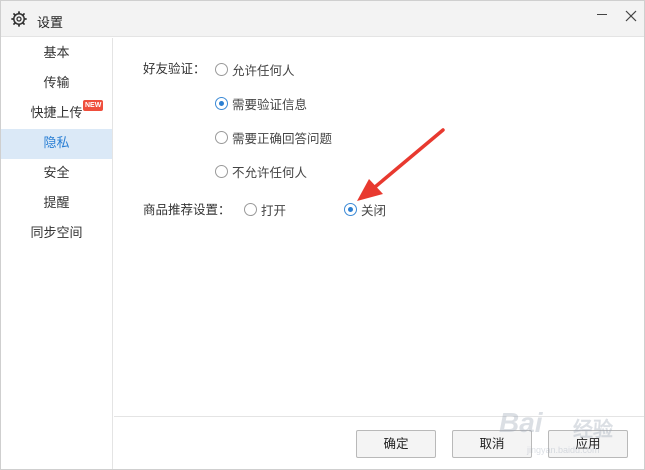 The height and width of the screenshot is (470, 645). I want to click on sidebar-item-label: 快捷上传, so click(56, 113).